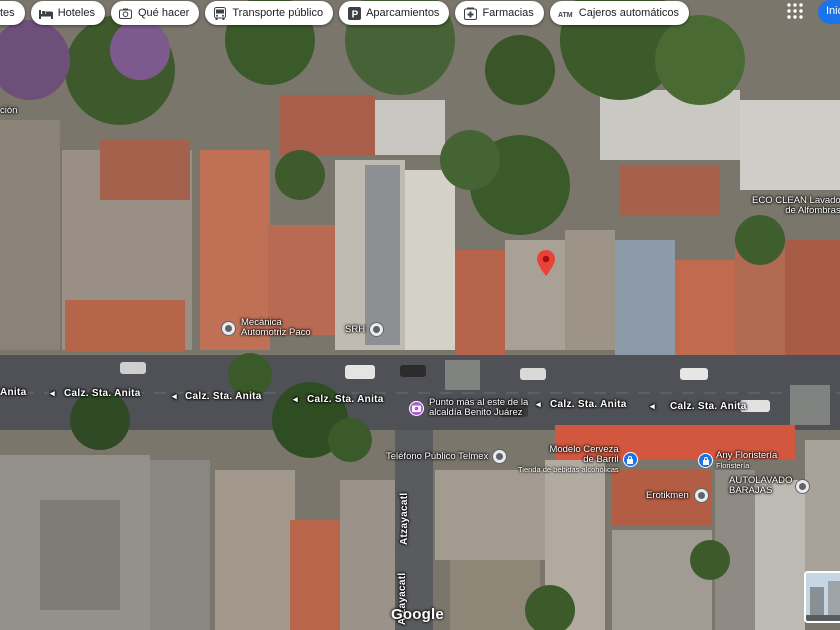 The image size is (840, 630). What do you see at coordinates (365, 329) in the screenshot?
I see `poi-srh: SRH` at bounding box center [365, 329].